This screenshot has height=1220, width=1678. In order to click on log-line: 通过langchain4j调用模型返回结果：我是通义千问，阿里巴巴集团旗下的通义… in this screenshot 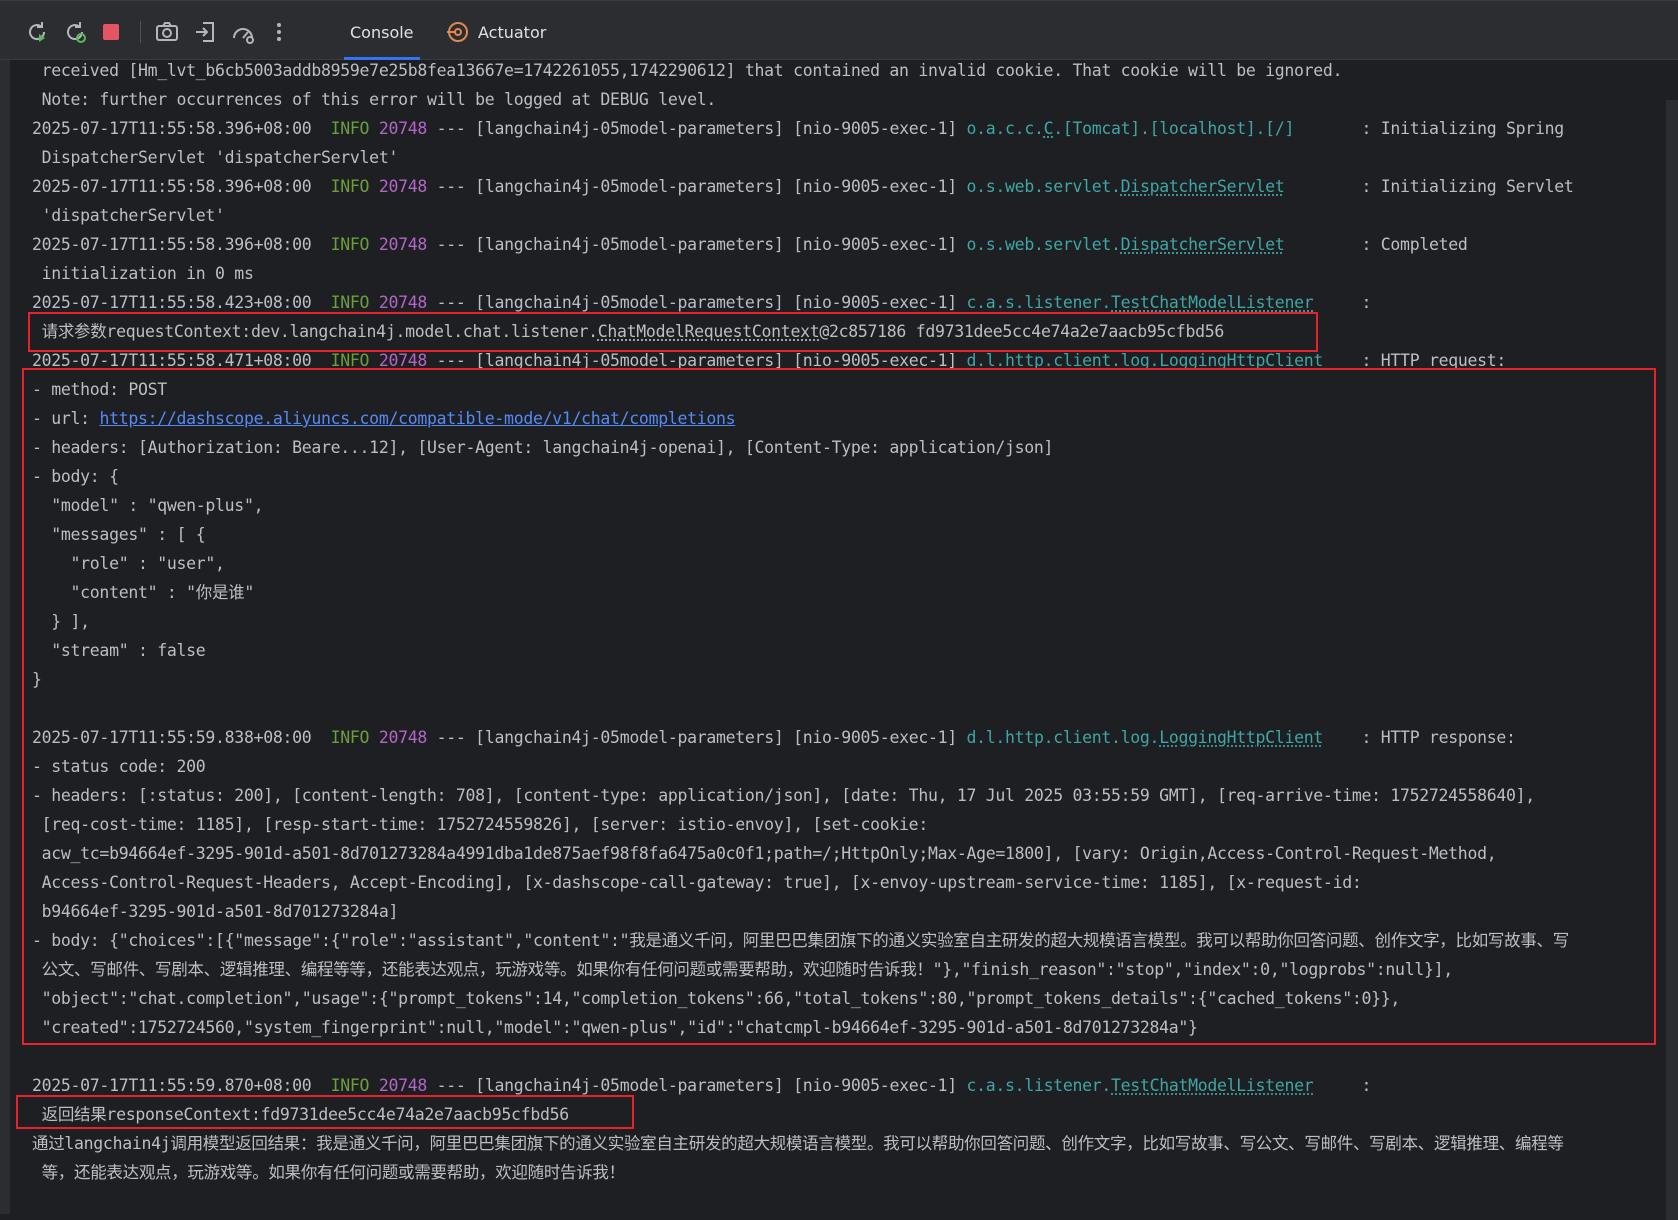, I will do `click(798, 1143)`.